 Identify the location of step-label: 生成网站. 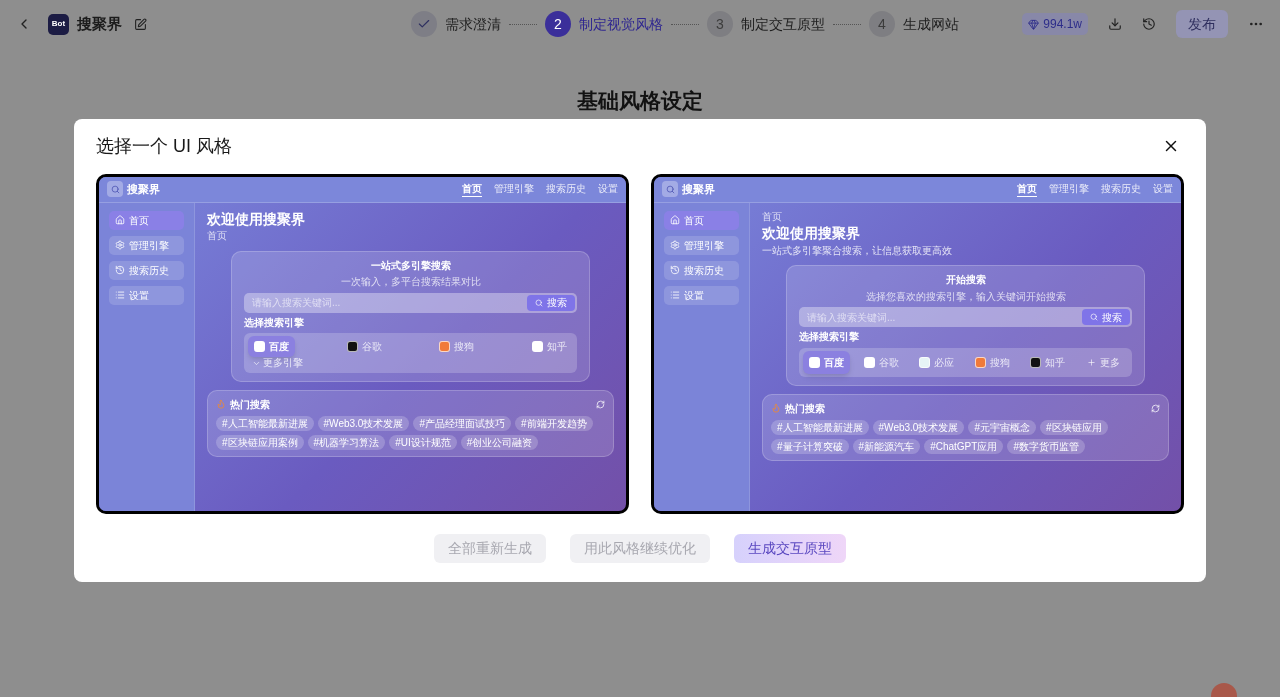
(931, 24).